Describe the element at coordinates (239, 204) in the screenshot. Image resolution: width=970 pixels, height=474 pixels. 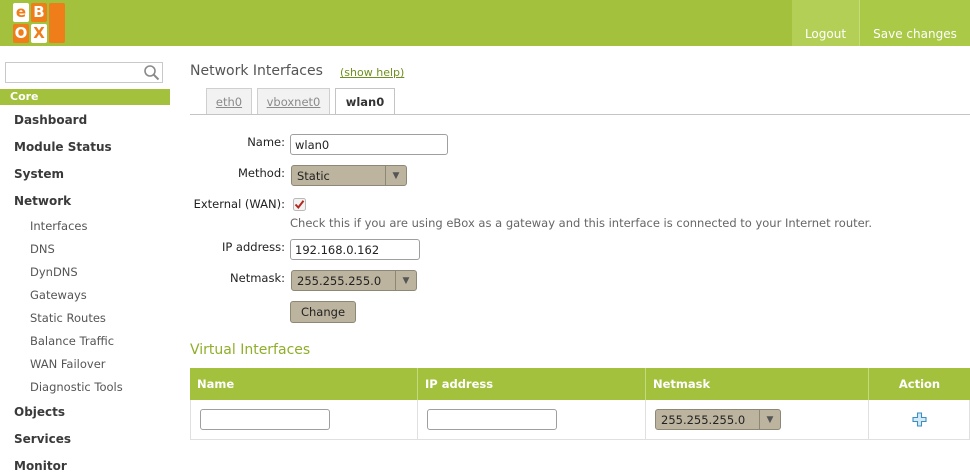
I see `external-wan-label: External (WAN):` at that location.